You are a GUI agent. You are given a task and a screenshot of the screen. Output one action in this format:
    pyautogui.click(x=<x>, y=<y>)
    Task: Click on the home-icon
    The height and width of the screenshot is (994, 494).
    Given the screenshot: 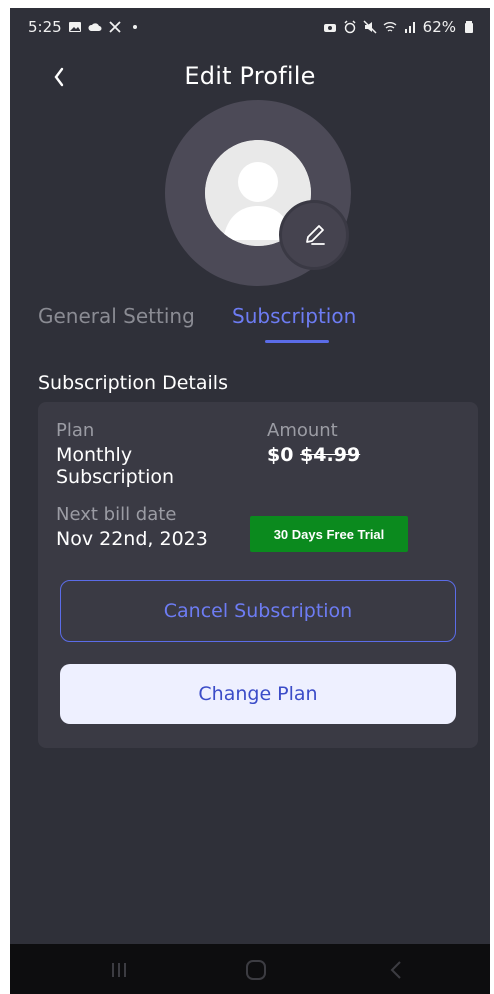 What is the action you would take?
    pyautogui.click(x=256, y=970)
    